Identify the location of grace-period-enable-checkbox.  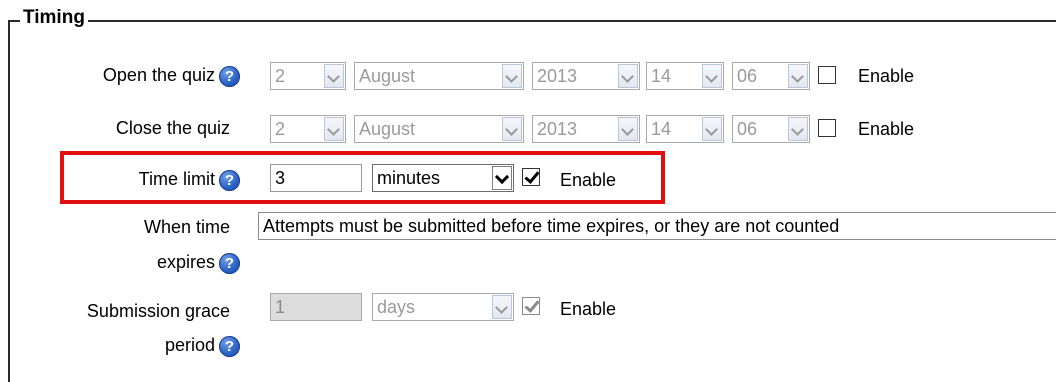
(531, 306).